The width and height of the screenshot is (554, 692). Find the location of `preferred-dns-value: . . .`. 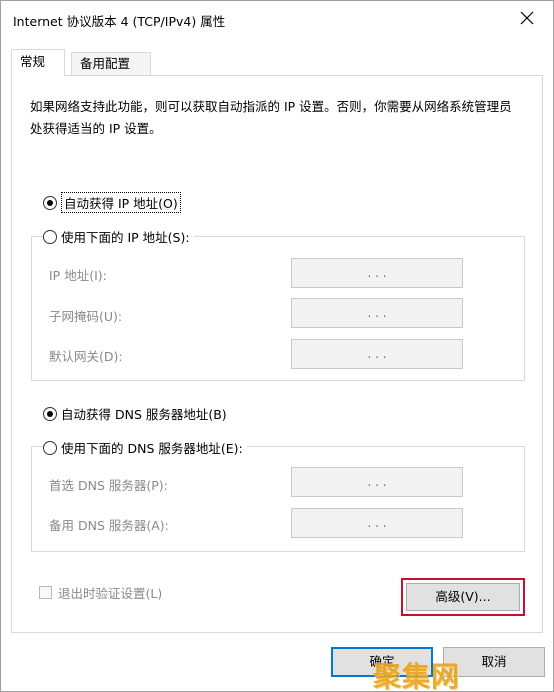

preferred-dns-value: . . . is located at coordinates (377, 482).